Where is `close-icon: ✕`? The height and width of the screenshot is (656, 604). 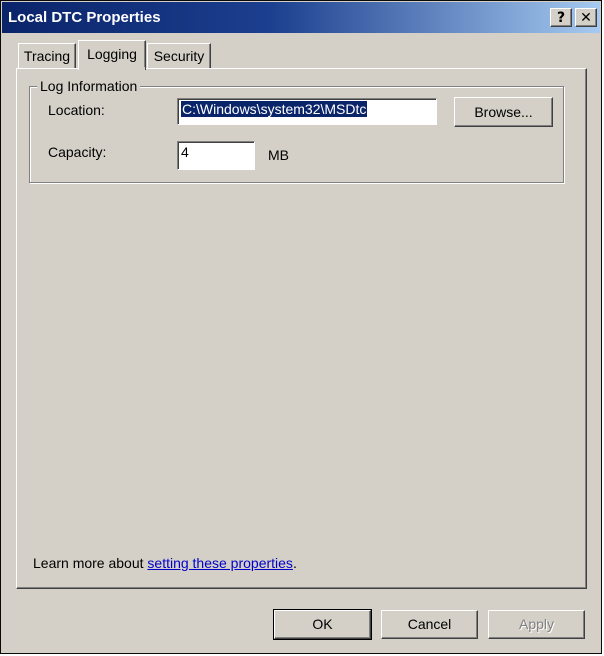 close-icon: ✕ is located at coordinates (586, 18).